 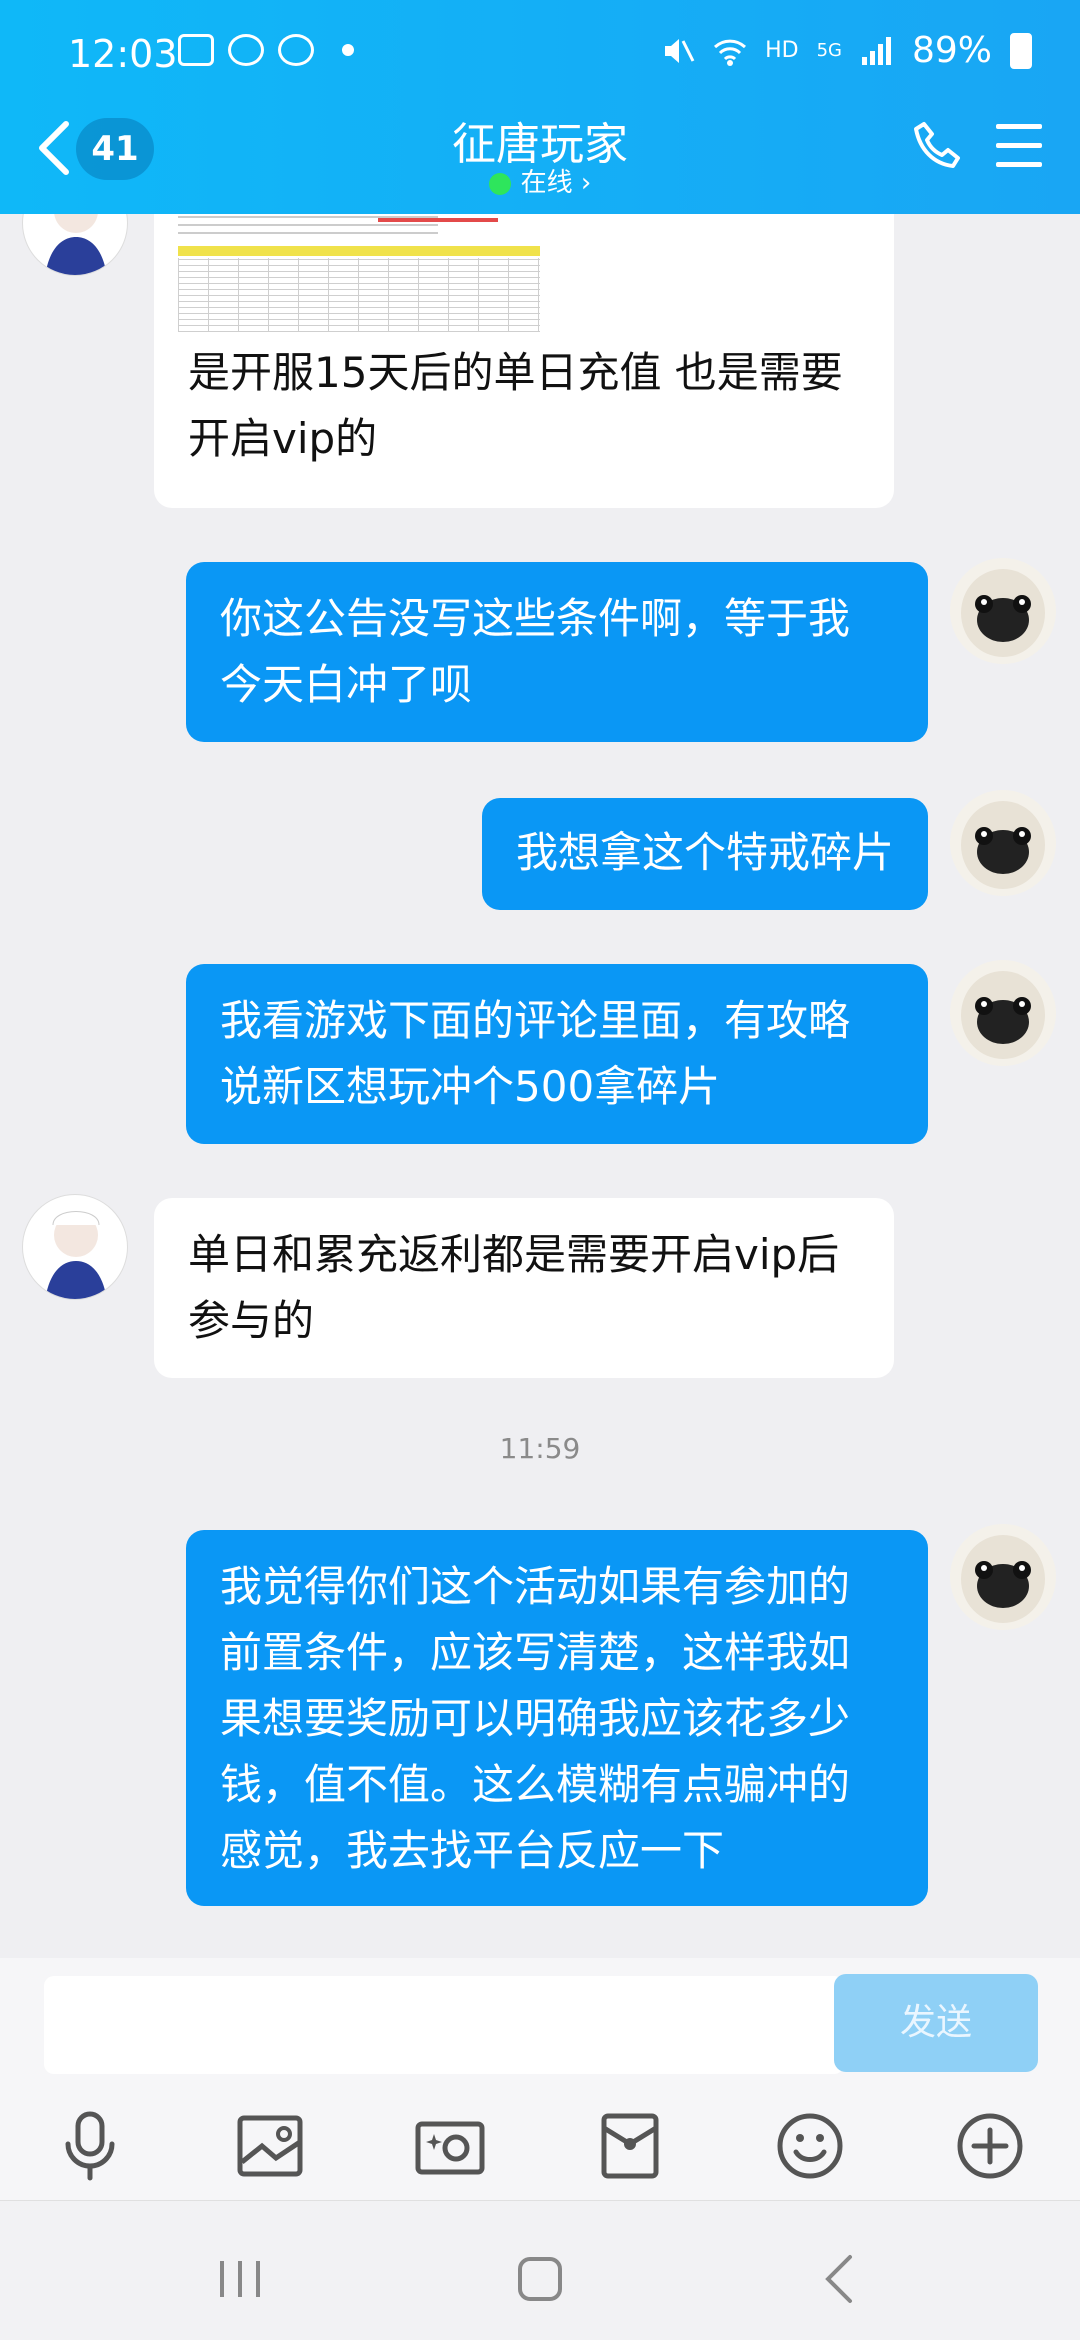 I want to click on announcement-image, so click(x=359, y=274).